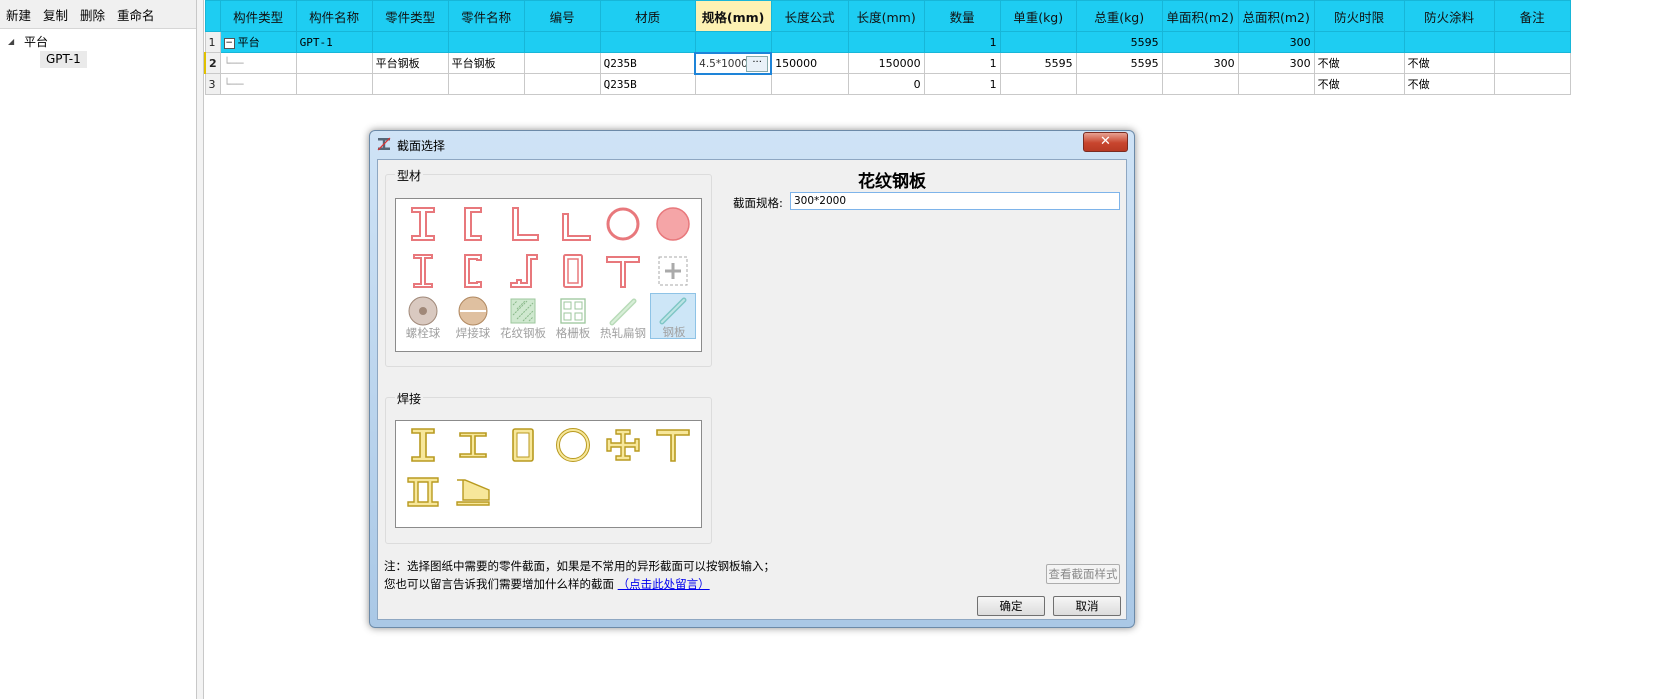 This screenshot has width=1668, height=699. What do you see at coordinates (962, 16) in the screenshot?
I see `col-header: 数量` at bounding box center [962, 16].